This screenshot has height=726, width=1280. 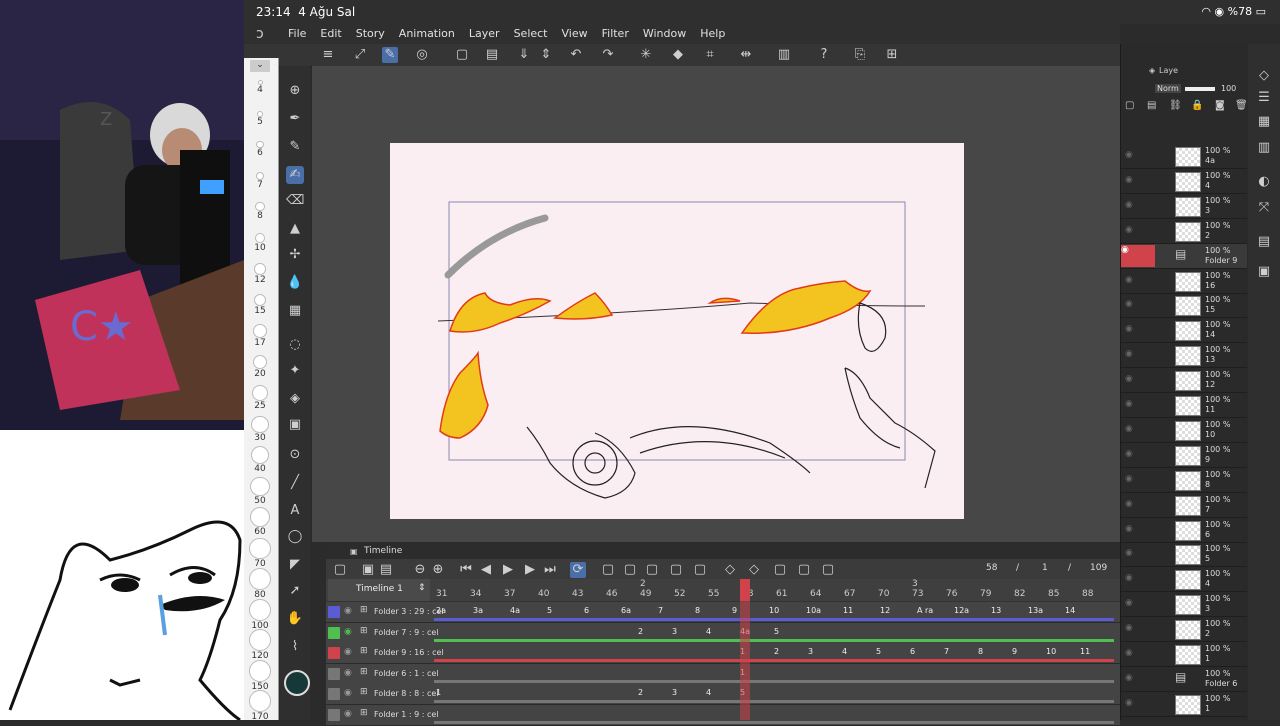 I want to click on redo-icon: ↷, so click(x=608, y=55).